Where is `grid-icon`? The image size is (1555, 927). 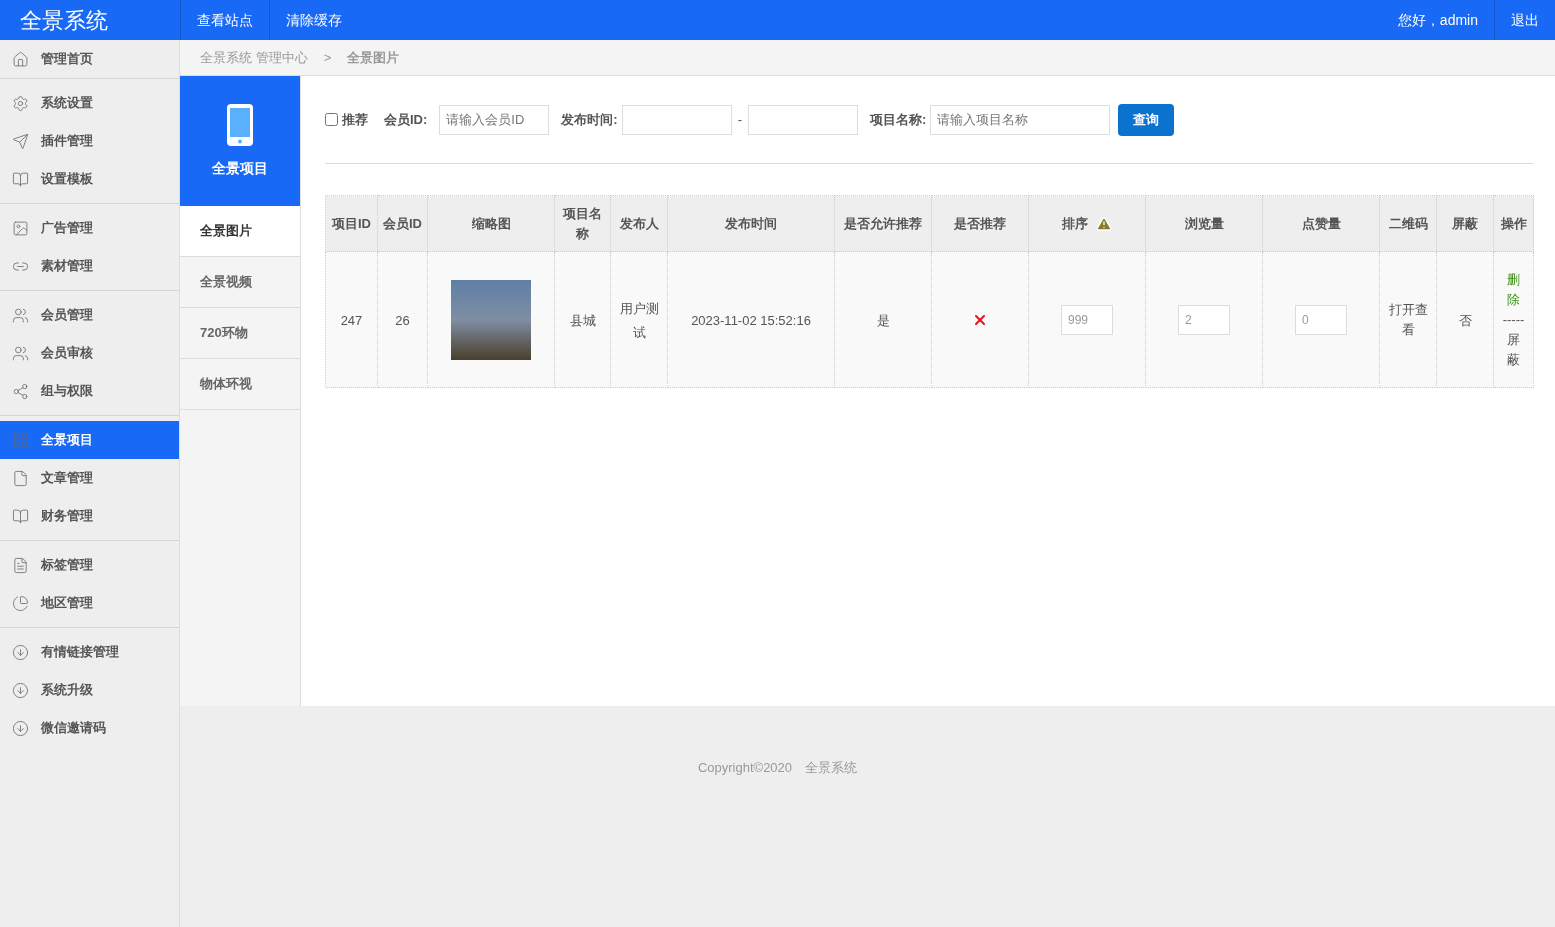 grid-icon is located at coordinates (20, 440).